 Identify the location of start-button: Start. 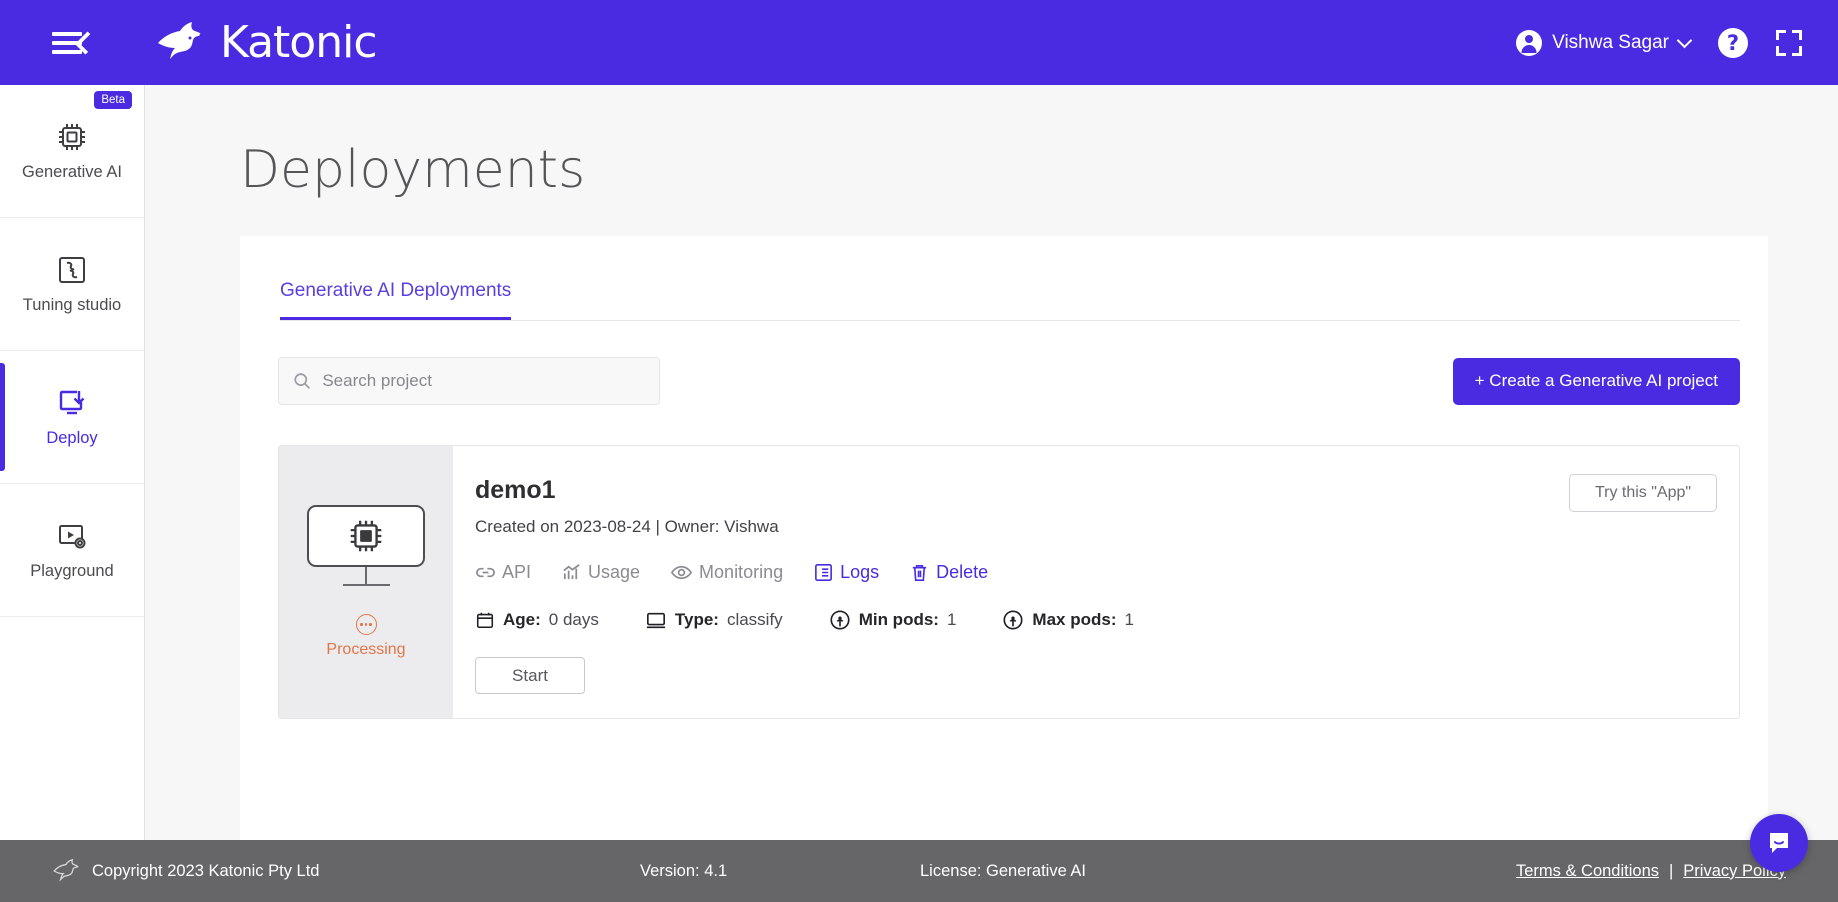
(530, 675).